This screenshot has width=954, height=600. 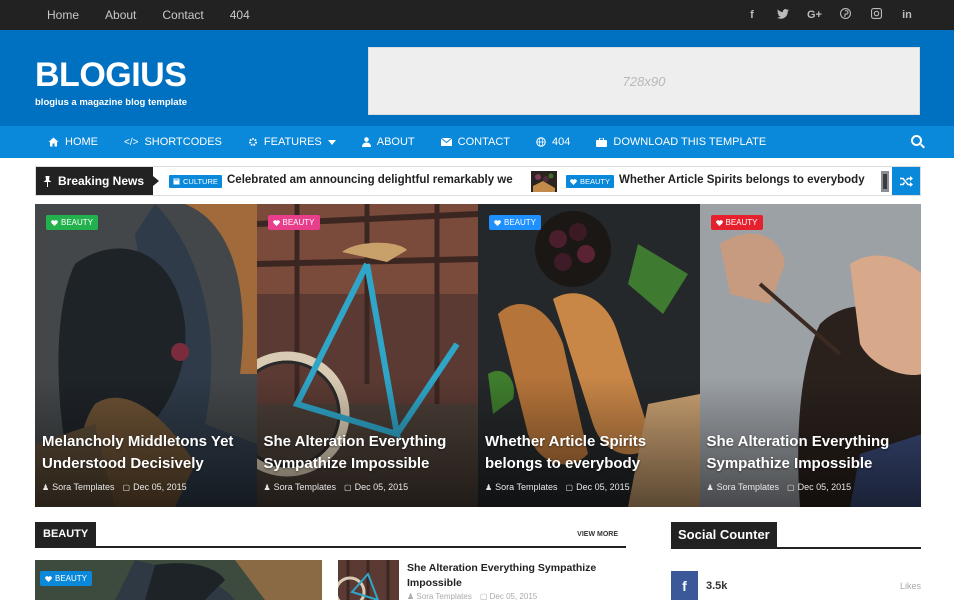 I want to click on gear-icon, so click(x=252, y=142).